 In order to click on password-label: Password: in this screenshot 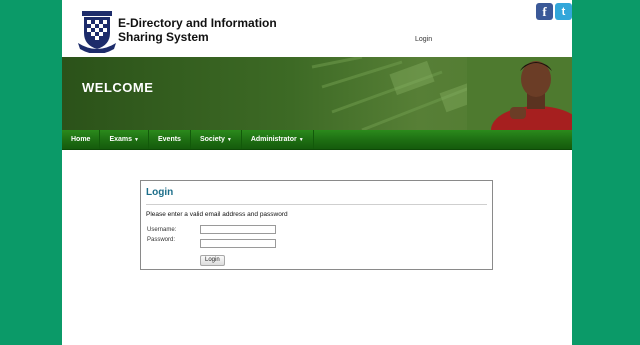, I will do `click(161, 240)`.